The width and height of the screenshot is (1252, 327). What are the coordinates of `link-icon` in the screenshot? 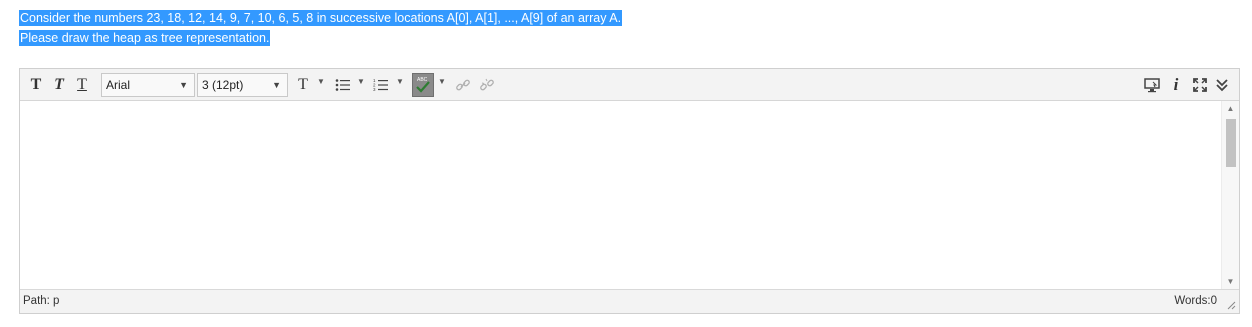 It's located at (463, 85).